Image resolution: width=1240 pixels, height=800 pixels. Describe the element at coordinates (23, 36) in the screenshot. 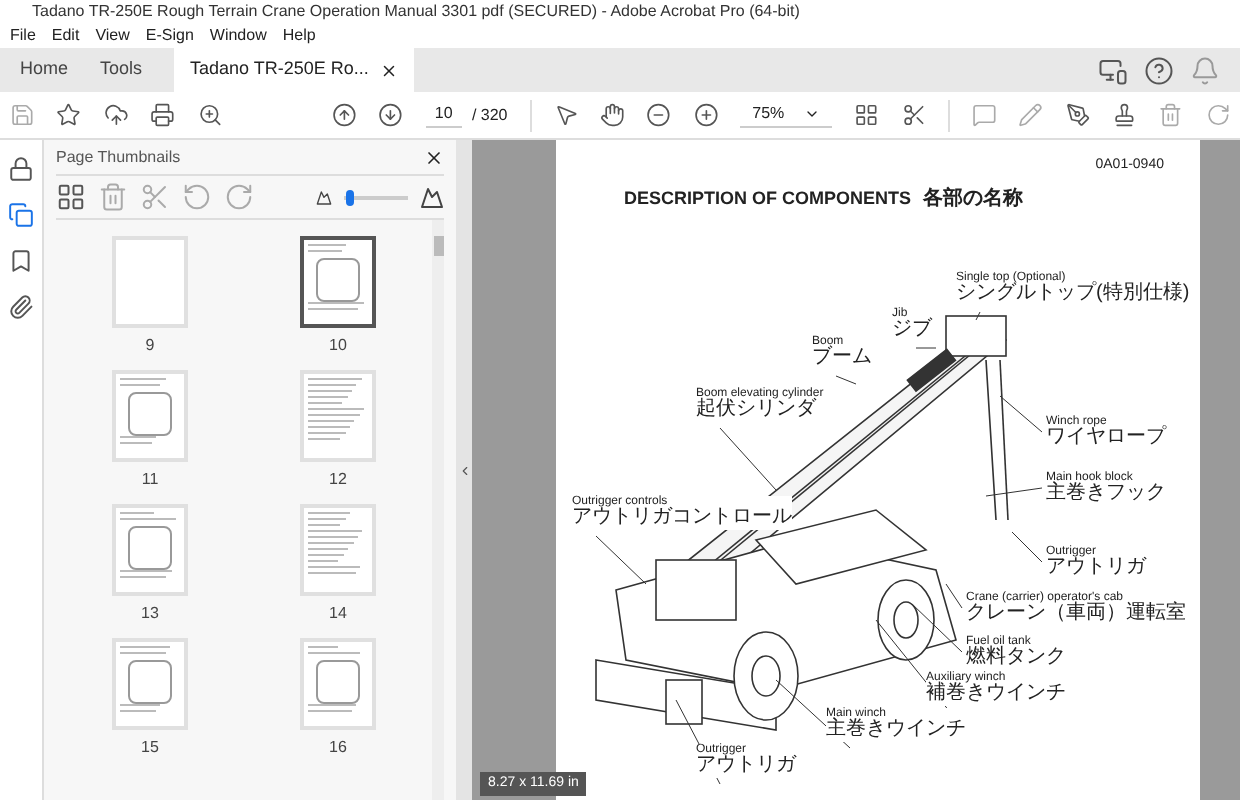

I see `menu-item: File` at that location.